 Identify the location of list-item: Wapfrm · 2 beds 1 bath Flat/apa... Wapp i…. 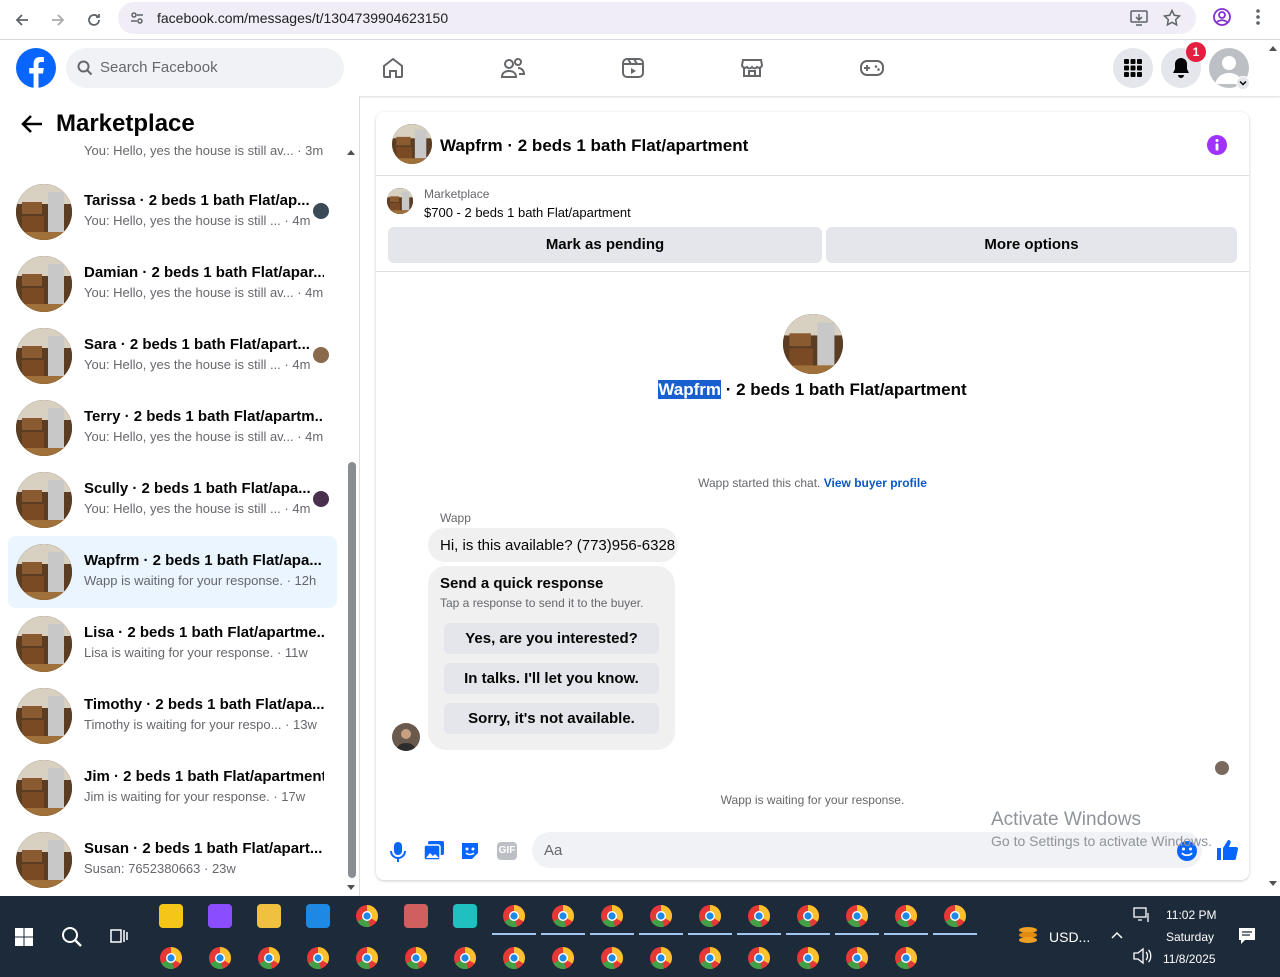
(172, 572).